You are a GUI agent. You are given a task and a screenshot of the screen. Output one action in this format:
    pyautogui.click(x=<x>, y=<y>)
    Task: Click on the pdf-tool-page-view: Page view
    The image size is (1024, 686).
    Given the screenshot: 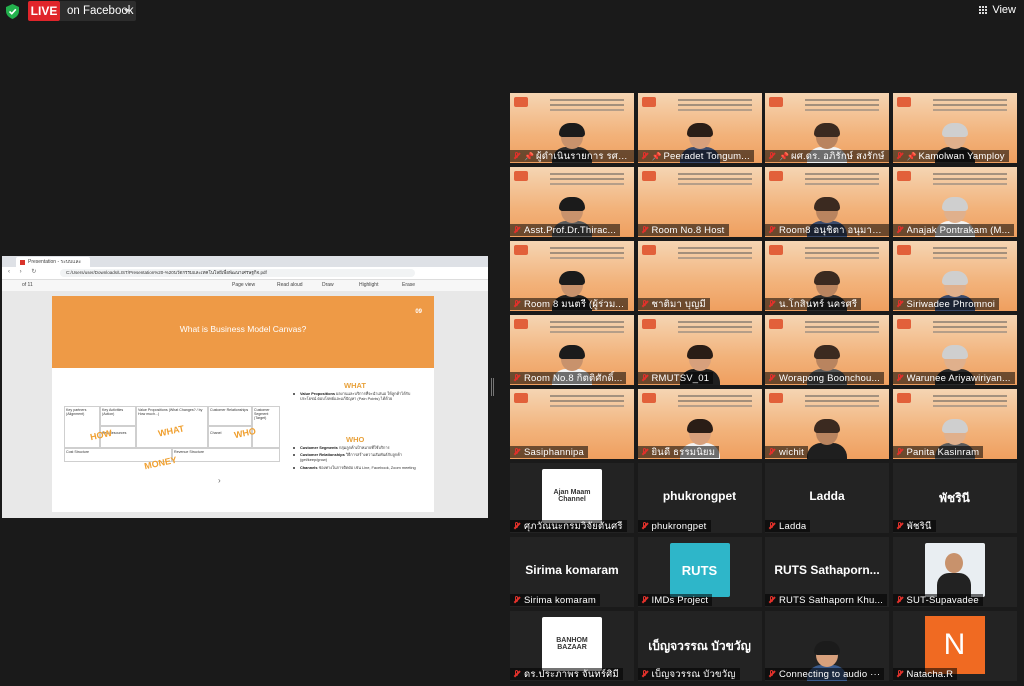 What is the action you would take?
    pyautogui.click(x=243, y=285)
    